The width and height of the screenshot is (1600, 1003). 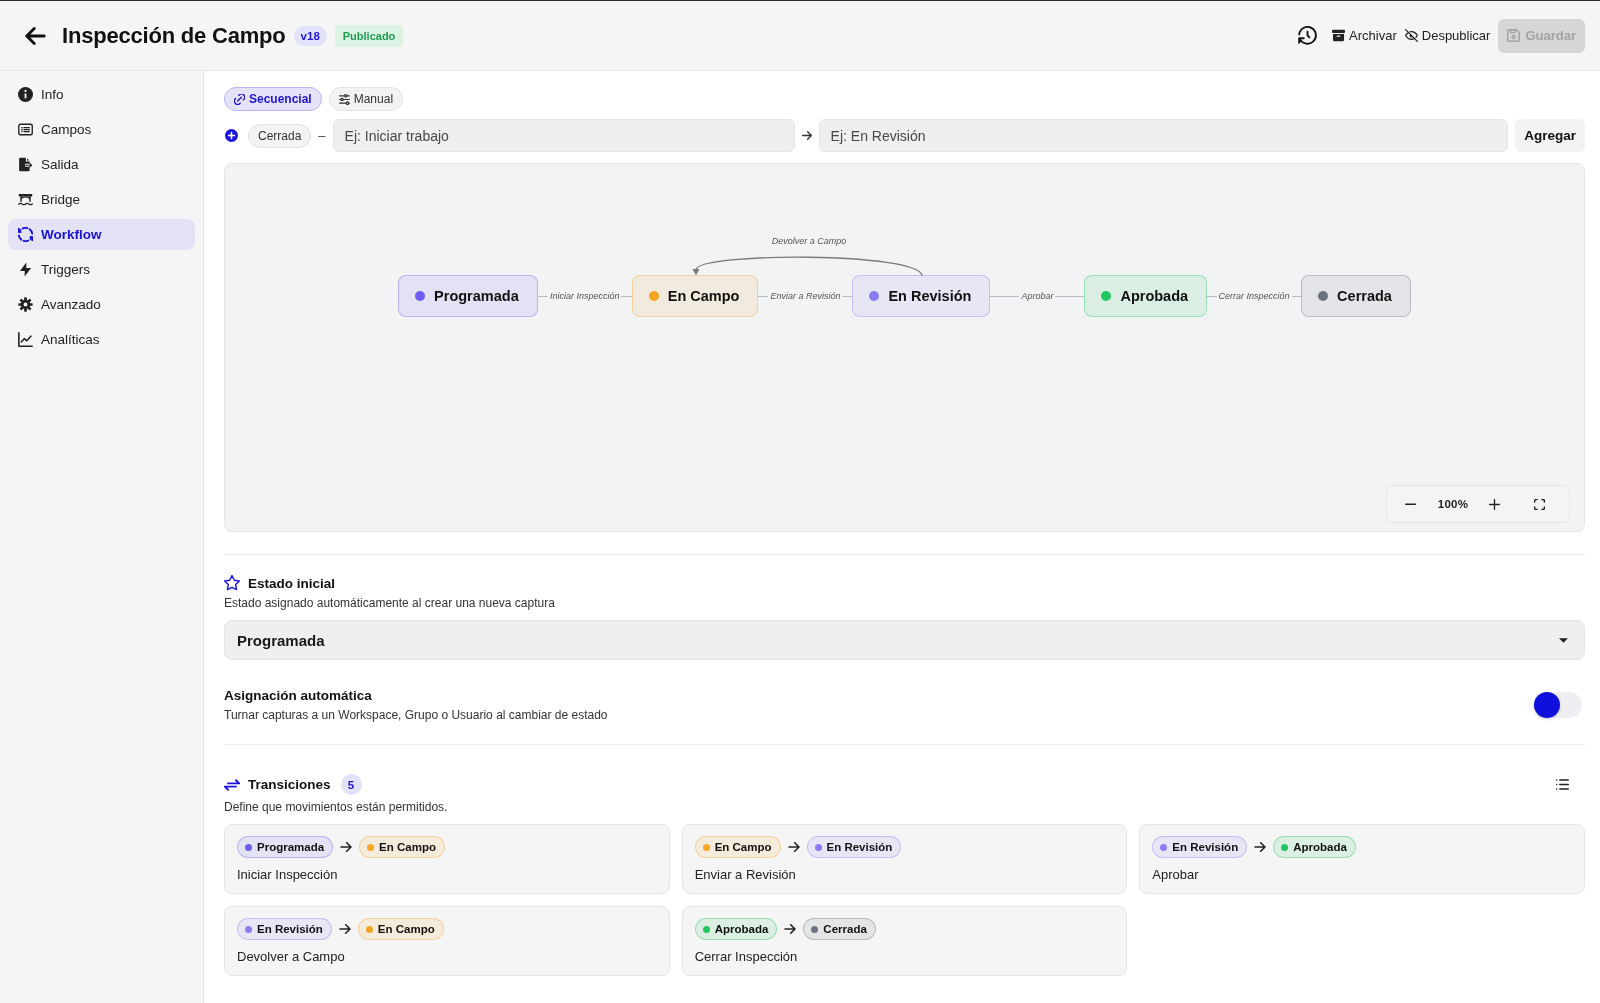 I want to click on mode-tab: Secuencial, so click(x=273, y=99).